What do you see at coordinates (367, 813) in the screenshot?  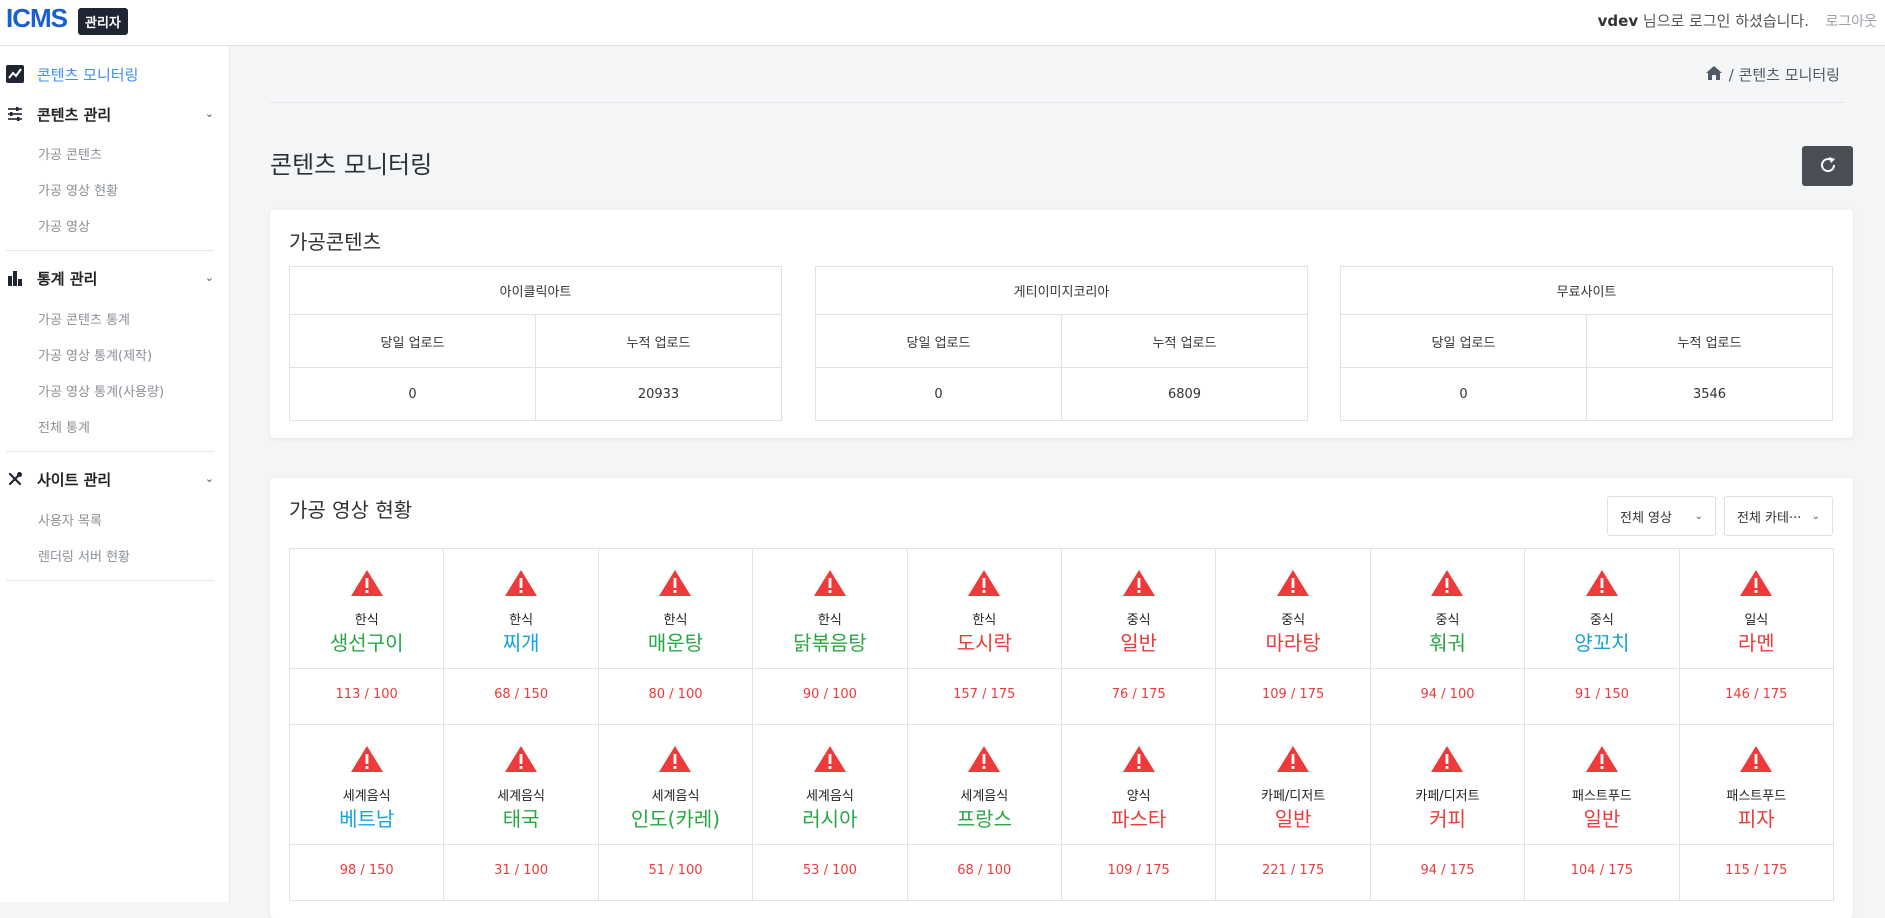 I see `video-status-cell: 세계음식 베트남 98 / 150` at bounding box center [367, 813].